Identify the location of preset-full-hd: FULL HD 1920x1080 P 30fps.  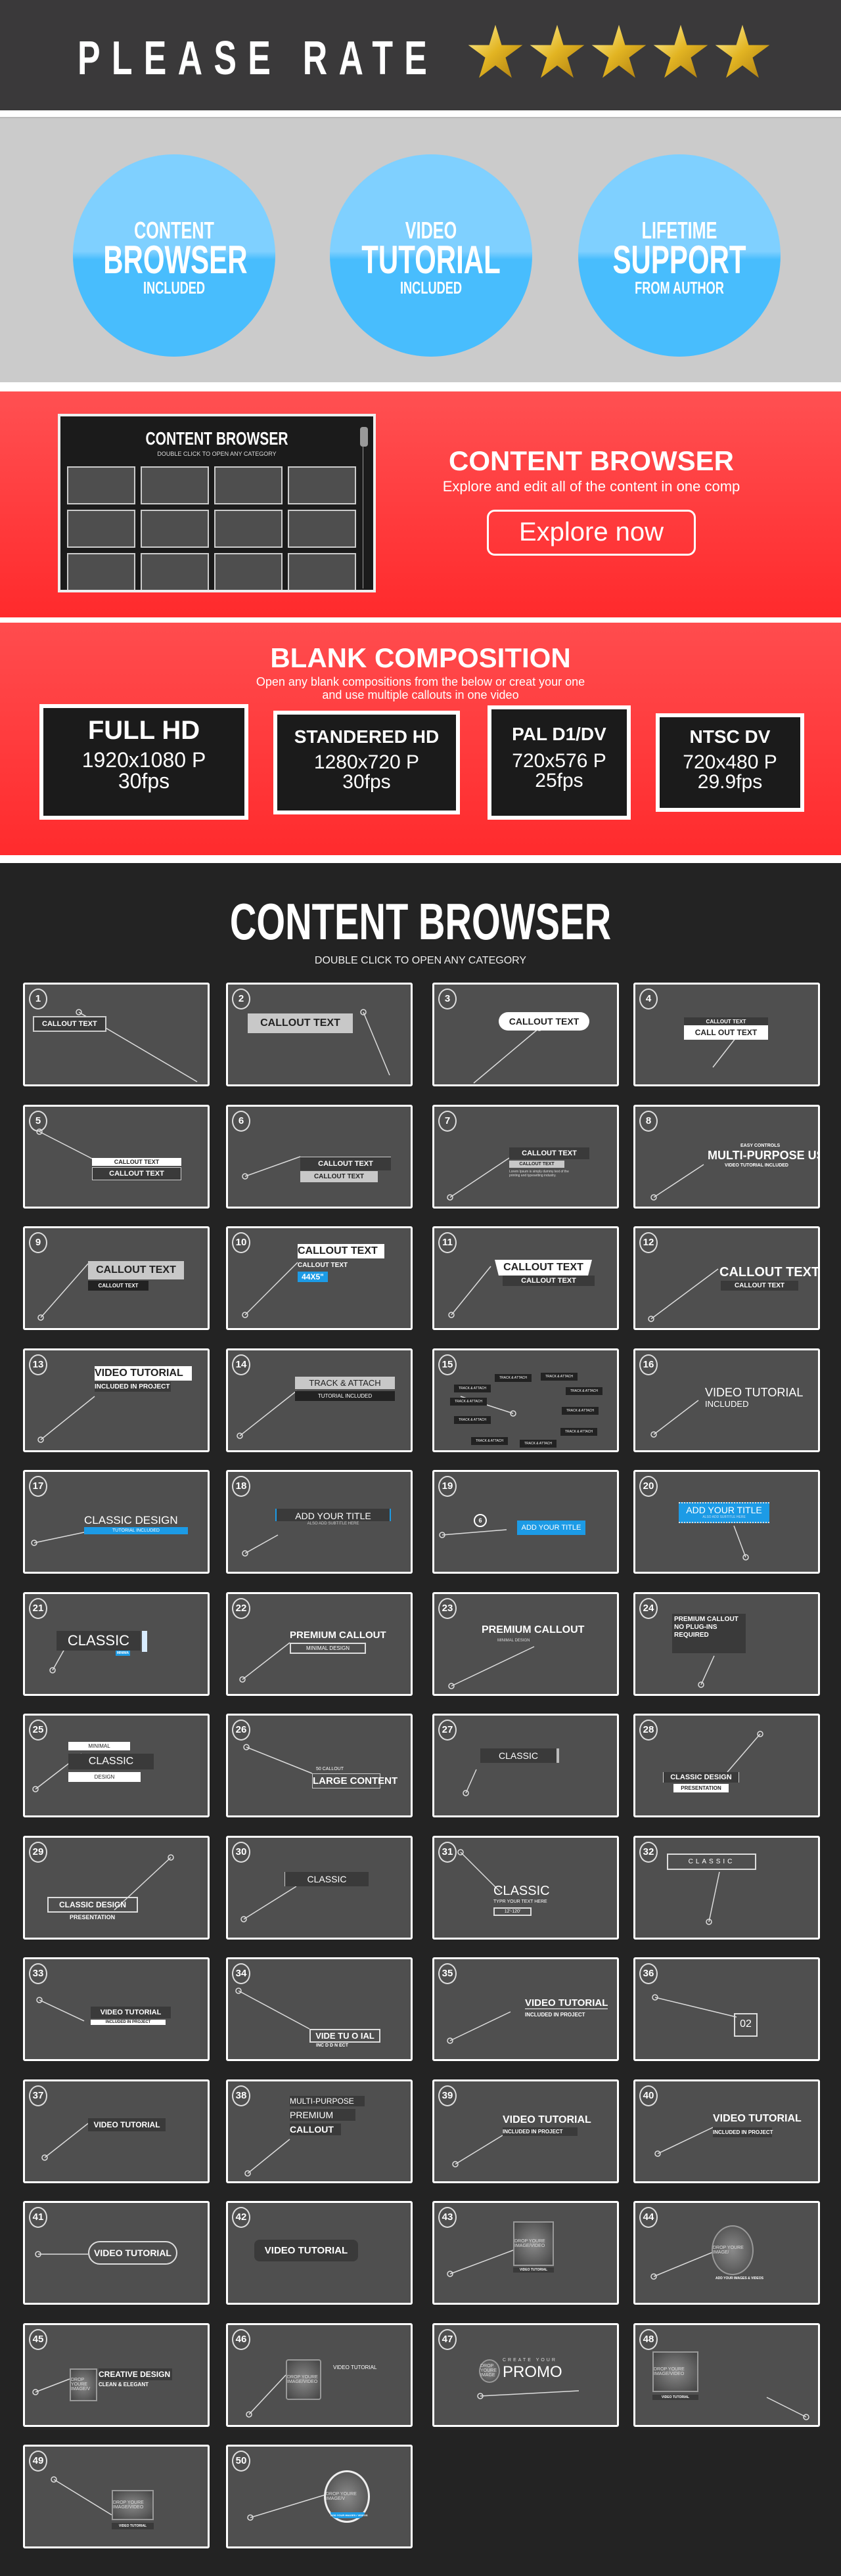
(143, 762).